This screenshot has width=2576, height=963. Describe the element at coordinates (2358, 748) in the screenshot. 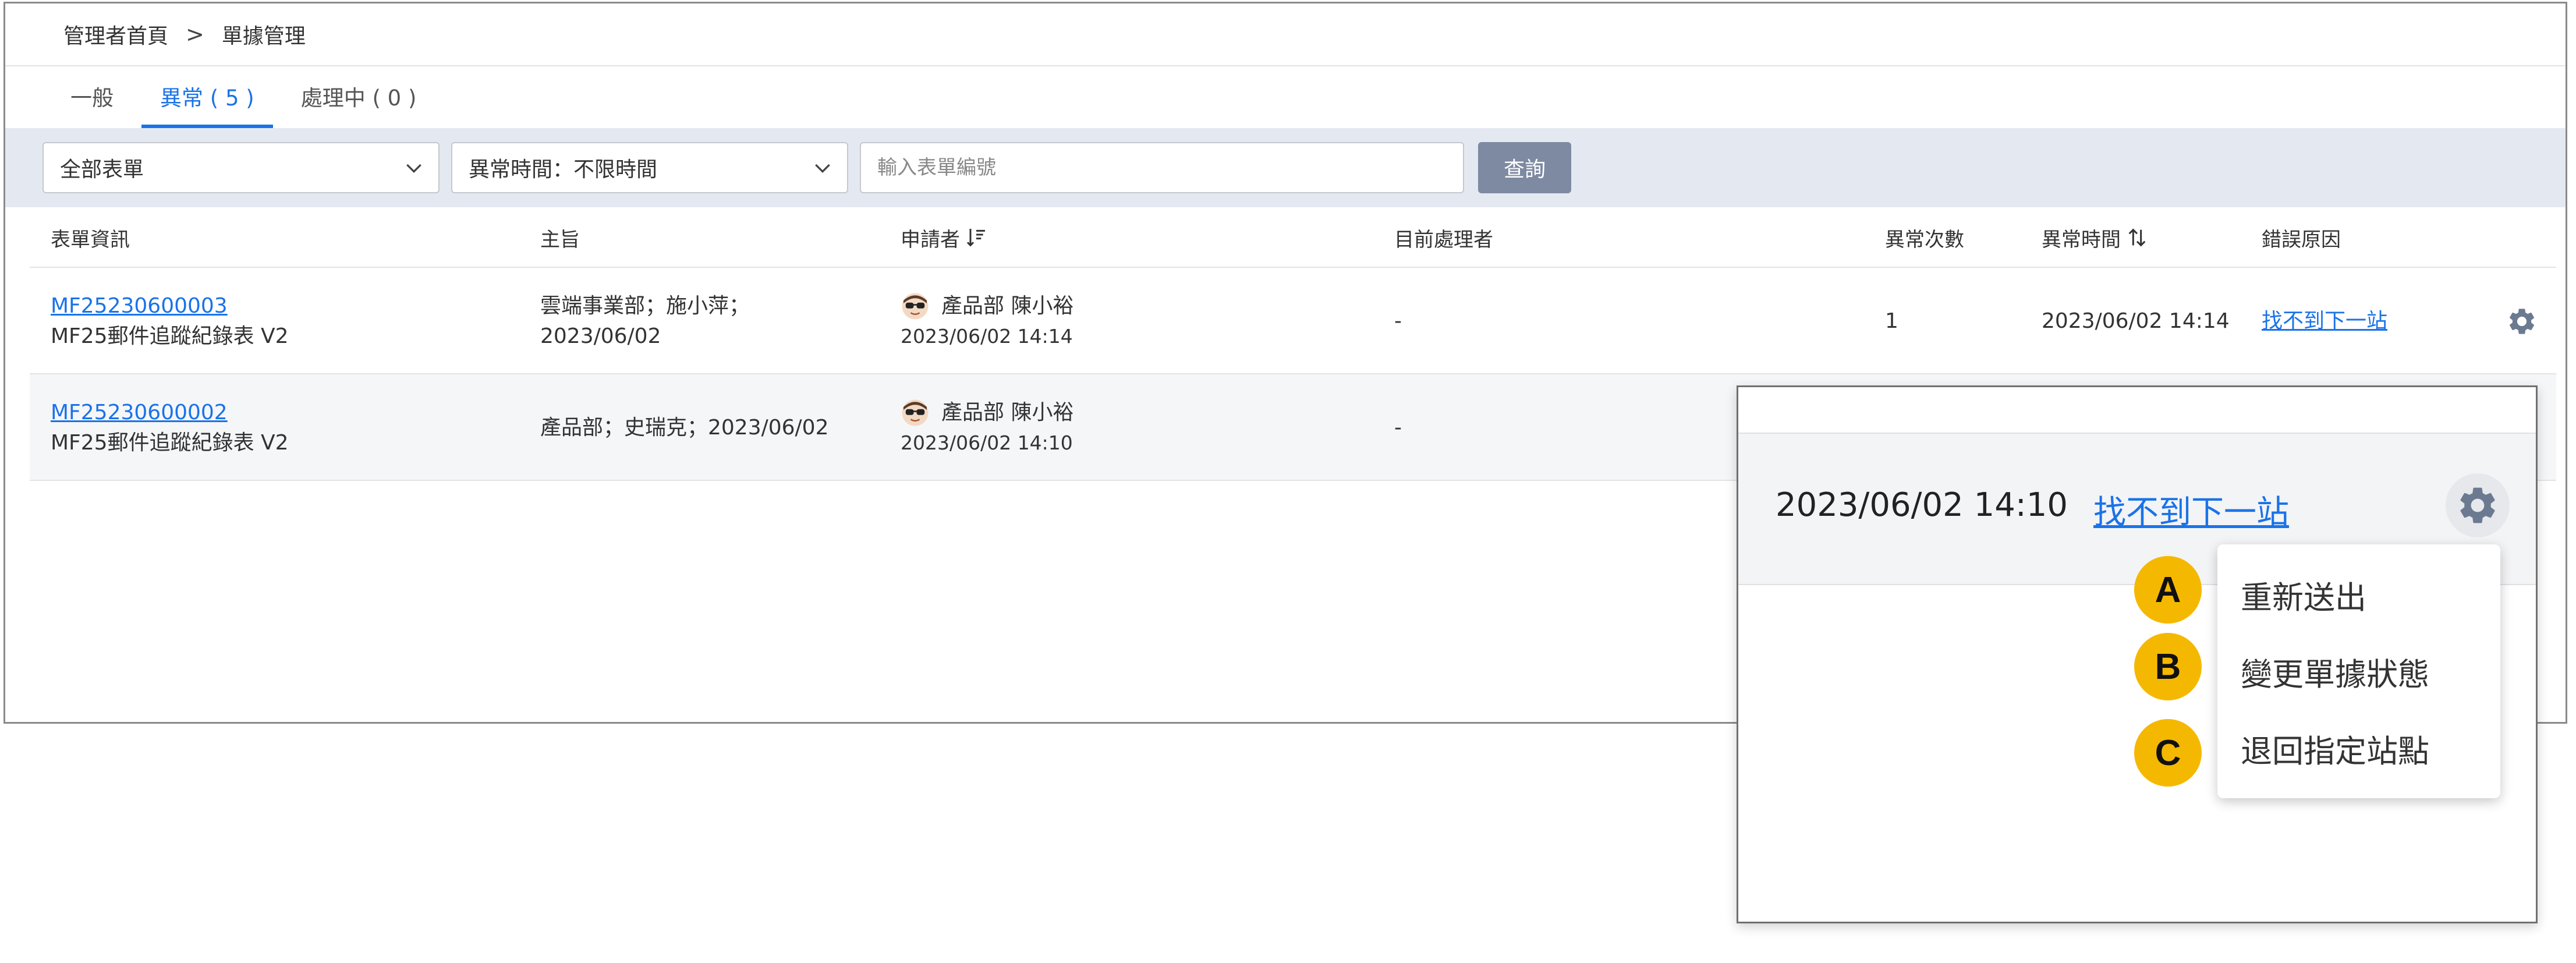

I see `menu-item-return-to-station: 退回指定站點` at that location.